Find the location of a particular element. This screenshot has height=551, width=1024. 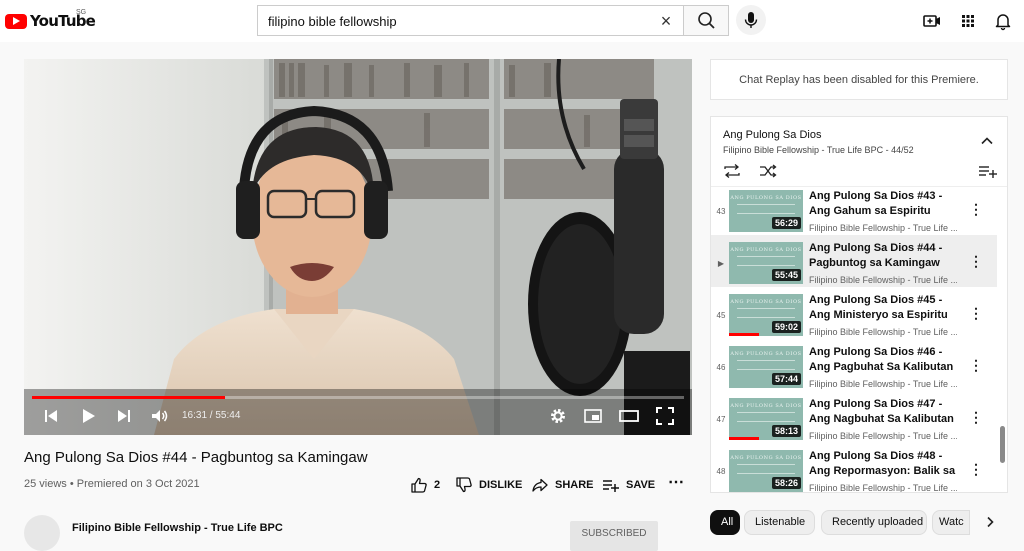

filter-chip: Listenable is located at coordinates (779, 522).